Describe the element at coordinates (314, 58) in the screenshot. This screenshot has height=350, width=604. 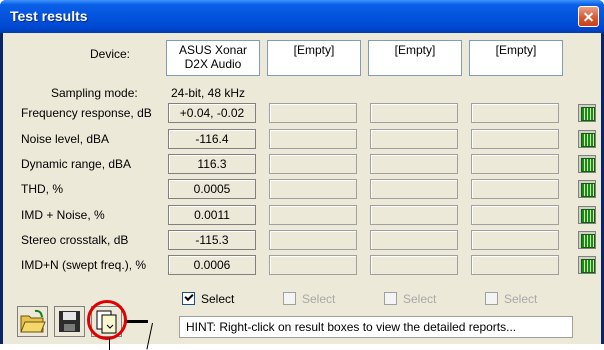
I see `device-box-2: [Empty]` at that location.